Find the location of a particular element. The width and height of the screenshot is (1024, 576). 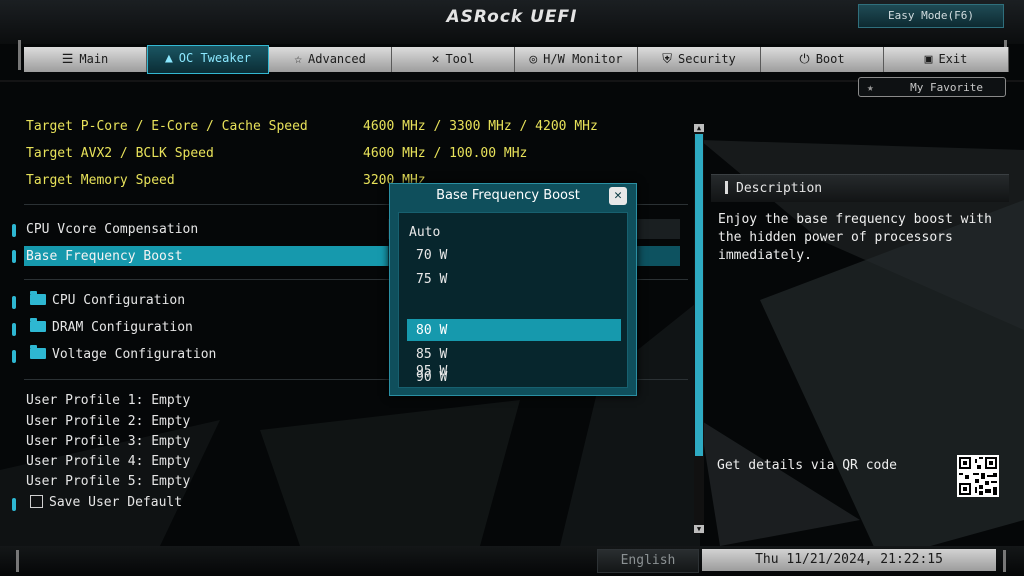

close-icon: ✕ is located at coordinates (618, 196).